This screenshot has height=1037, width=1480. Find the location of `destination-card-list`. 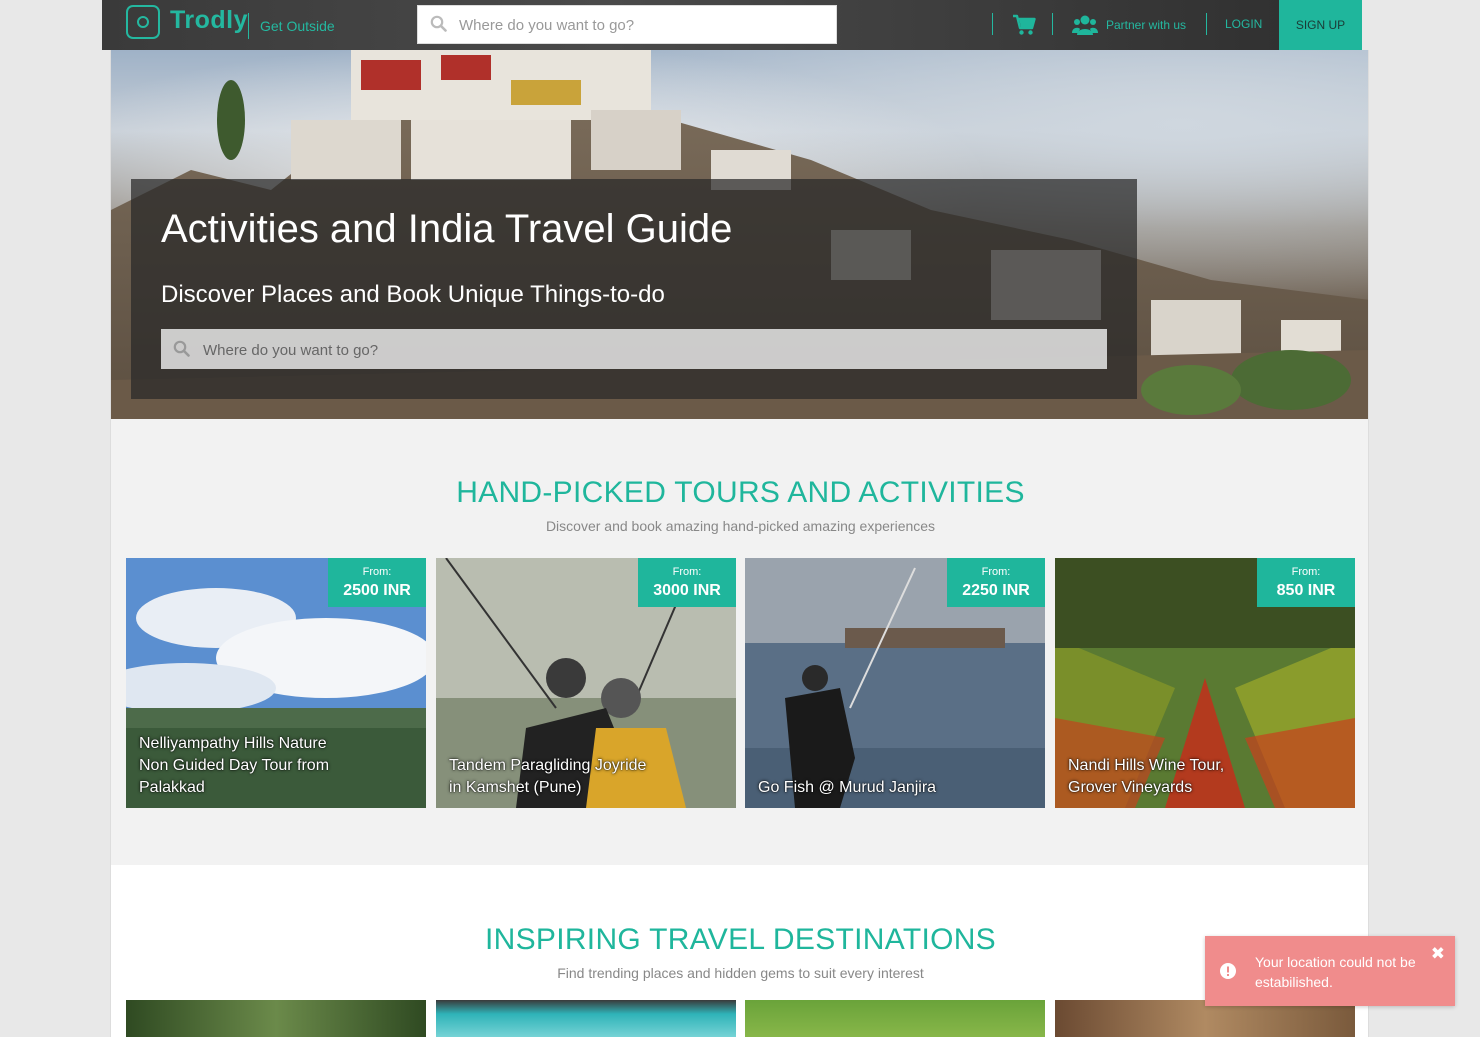

destination-card-list is located at coordinates (740, 1018).